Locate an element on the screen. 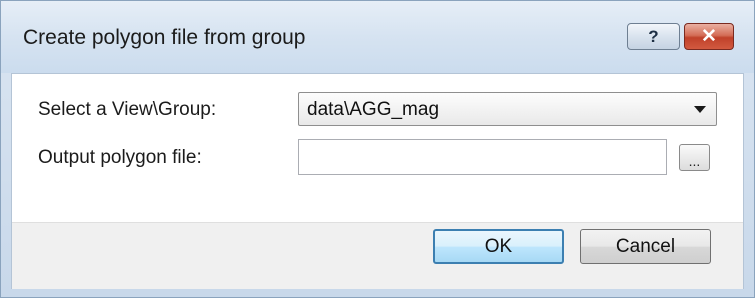 The height and width of the screenshot is (298, 755). output-polygon-input is located at coordinates (482, 157).